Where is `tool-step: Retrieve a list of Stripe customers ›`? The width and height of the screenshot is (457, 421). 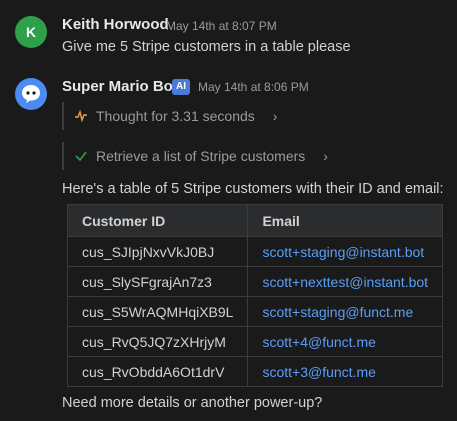 tool-step: Retrieve a list of Stripe customers › is located at coordinates (195, 156).